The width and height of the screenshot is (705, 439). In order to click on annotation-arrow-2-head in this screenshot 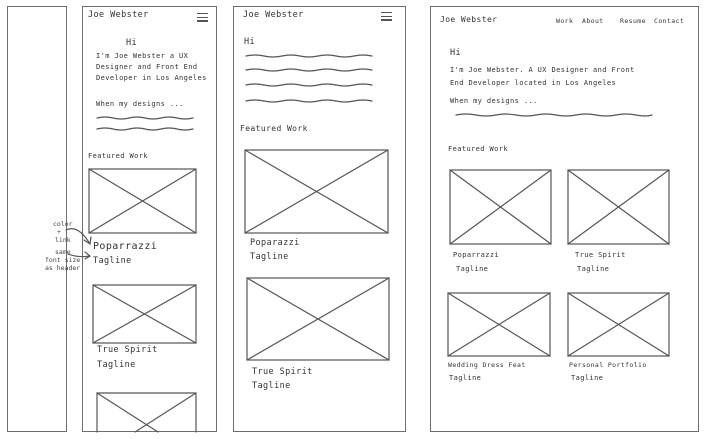, I will do `click(88, 255)`.